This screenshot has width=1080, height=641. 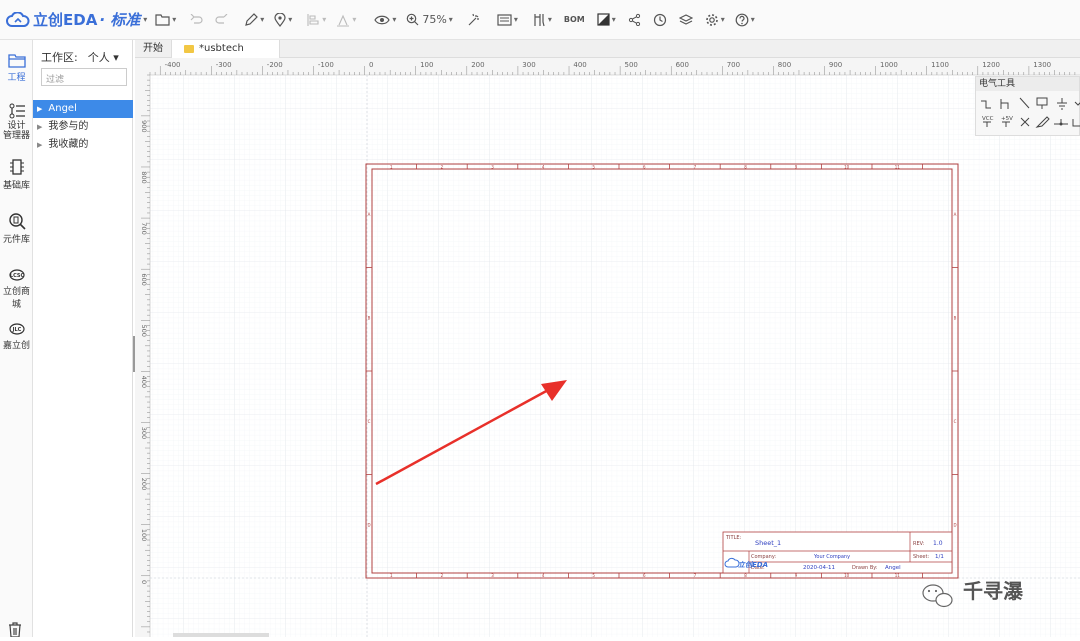 I want to click on basic-library-tab-button: 基础库, so click(x=16, y=174).